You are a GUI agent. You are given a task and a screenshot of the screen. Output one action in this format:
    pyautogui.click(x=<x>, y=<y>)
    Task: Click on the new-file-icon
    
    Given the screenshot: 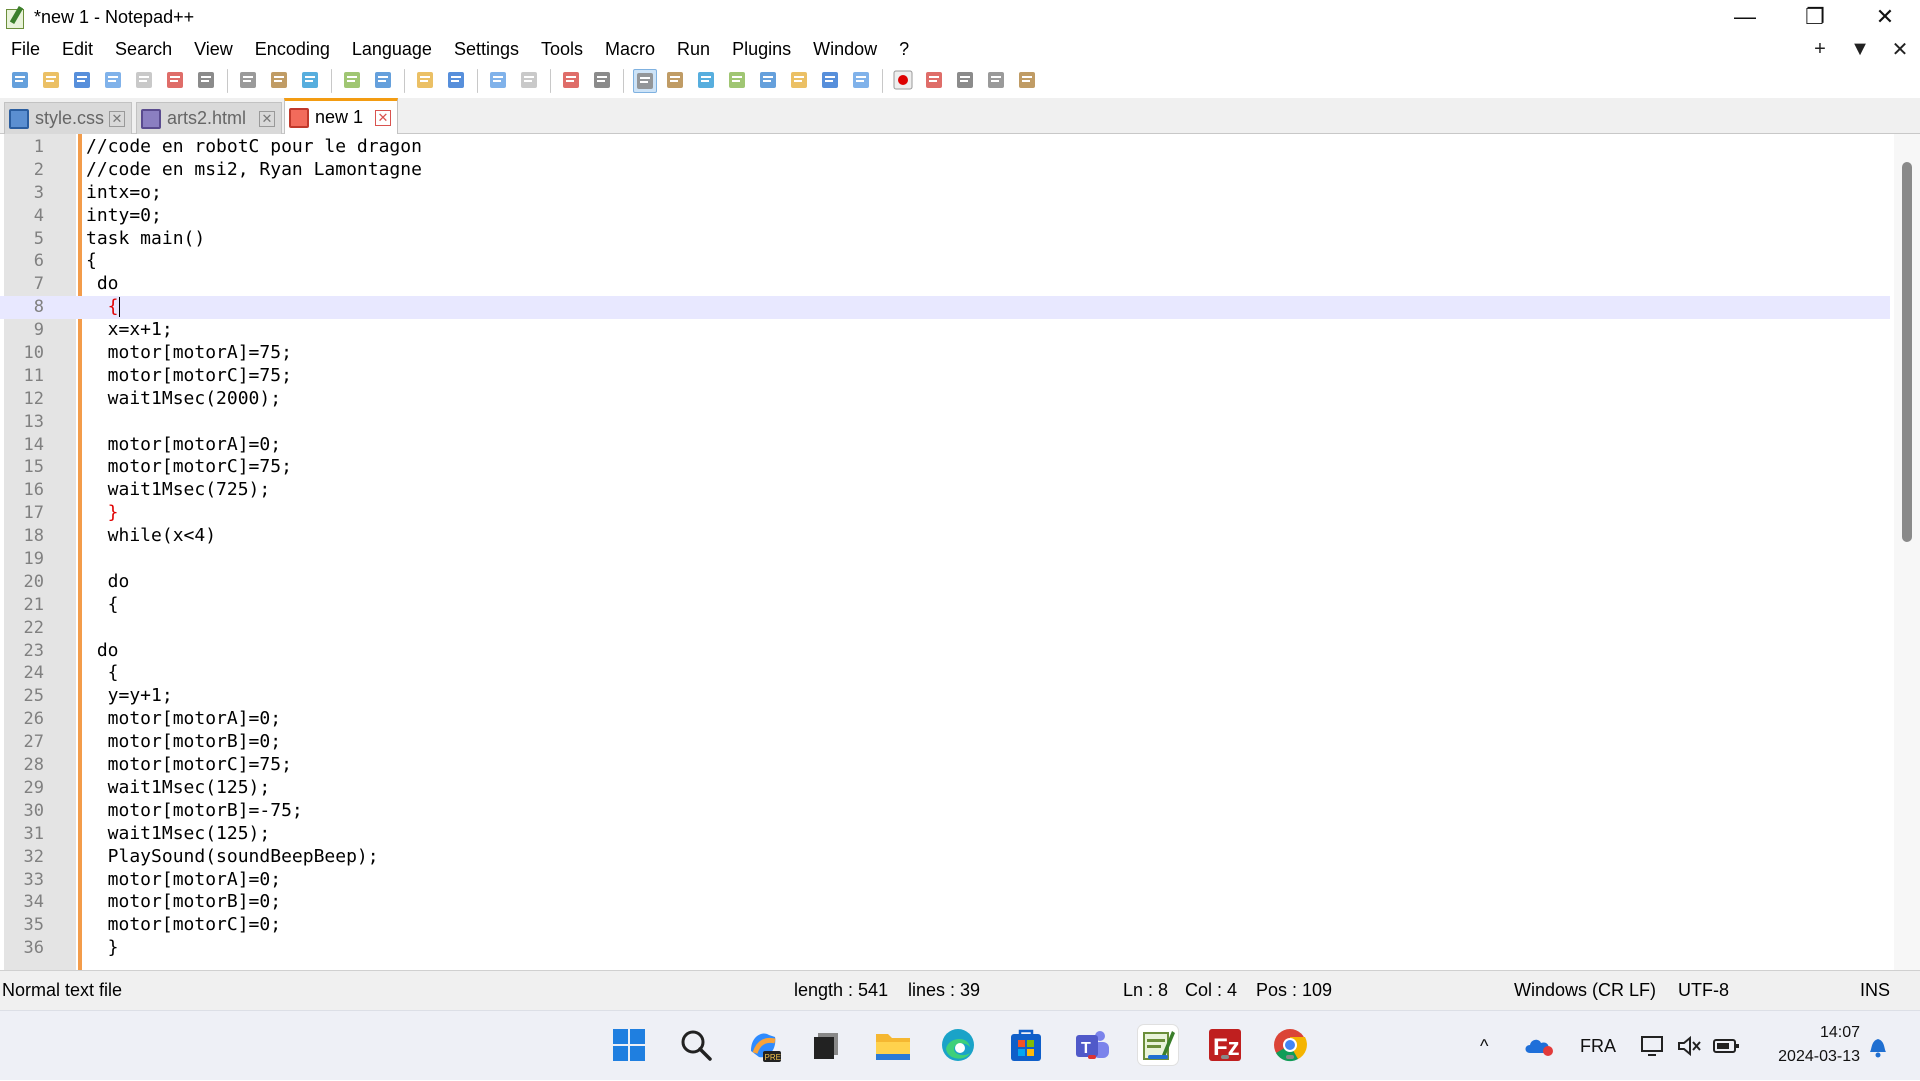 What is the action you would take?
    pyautogui.click(x=21, y=81)
    